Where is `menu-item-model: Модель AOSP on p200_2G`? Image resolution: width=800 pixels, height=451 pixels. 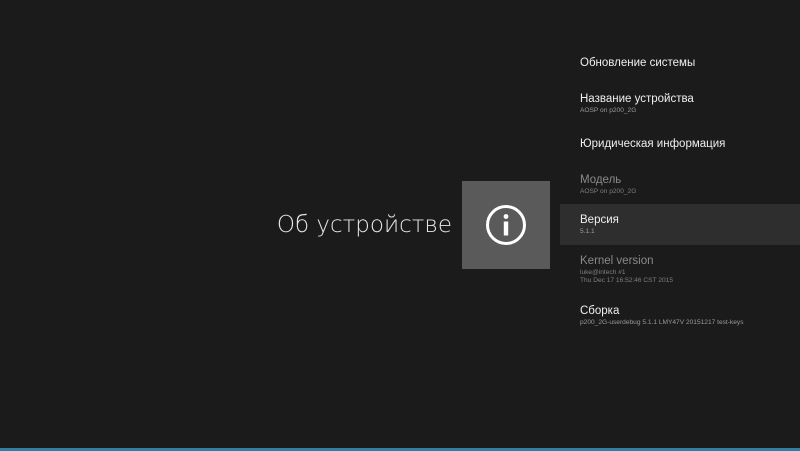 menu-item-model: Модель AOSP on p200_2G is located at coordinates (680, 184).